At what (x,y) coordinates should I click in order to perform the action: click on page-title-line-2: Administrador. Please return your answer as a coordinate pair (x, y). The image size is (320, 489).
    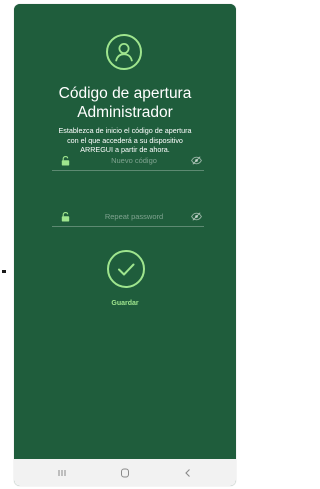
    Looking at the image, I should click on (125, 112).